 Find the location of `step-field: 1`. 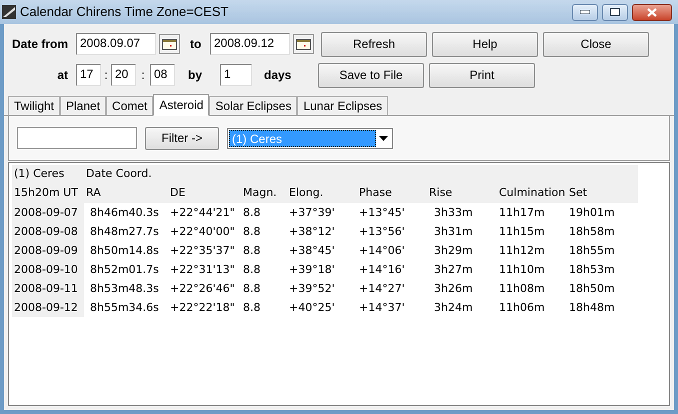

step-field: 1 is located at coordinates (236, 75).